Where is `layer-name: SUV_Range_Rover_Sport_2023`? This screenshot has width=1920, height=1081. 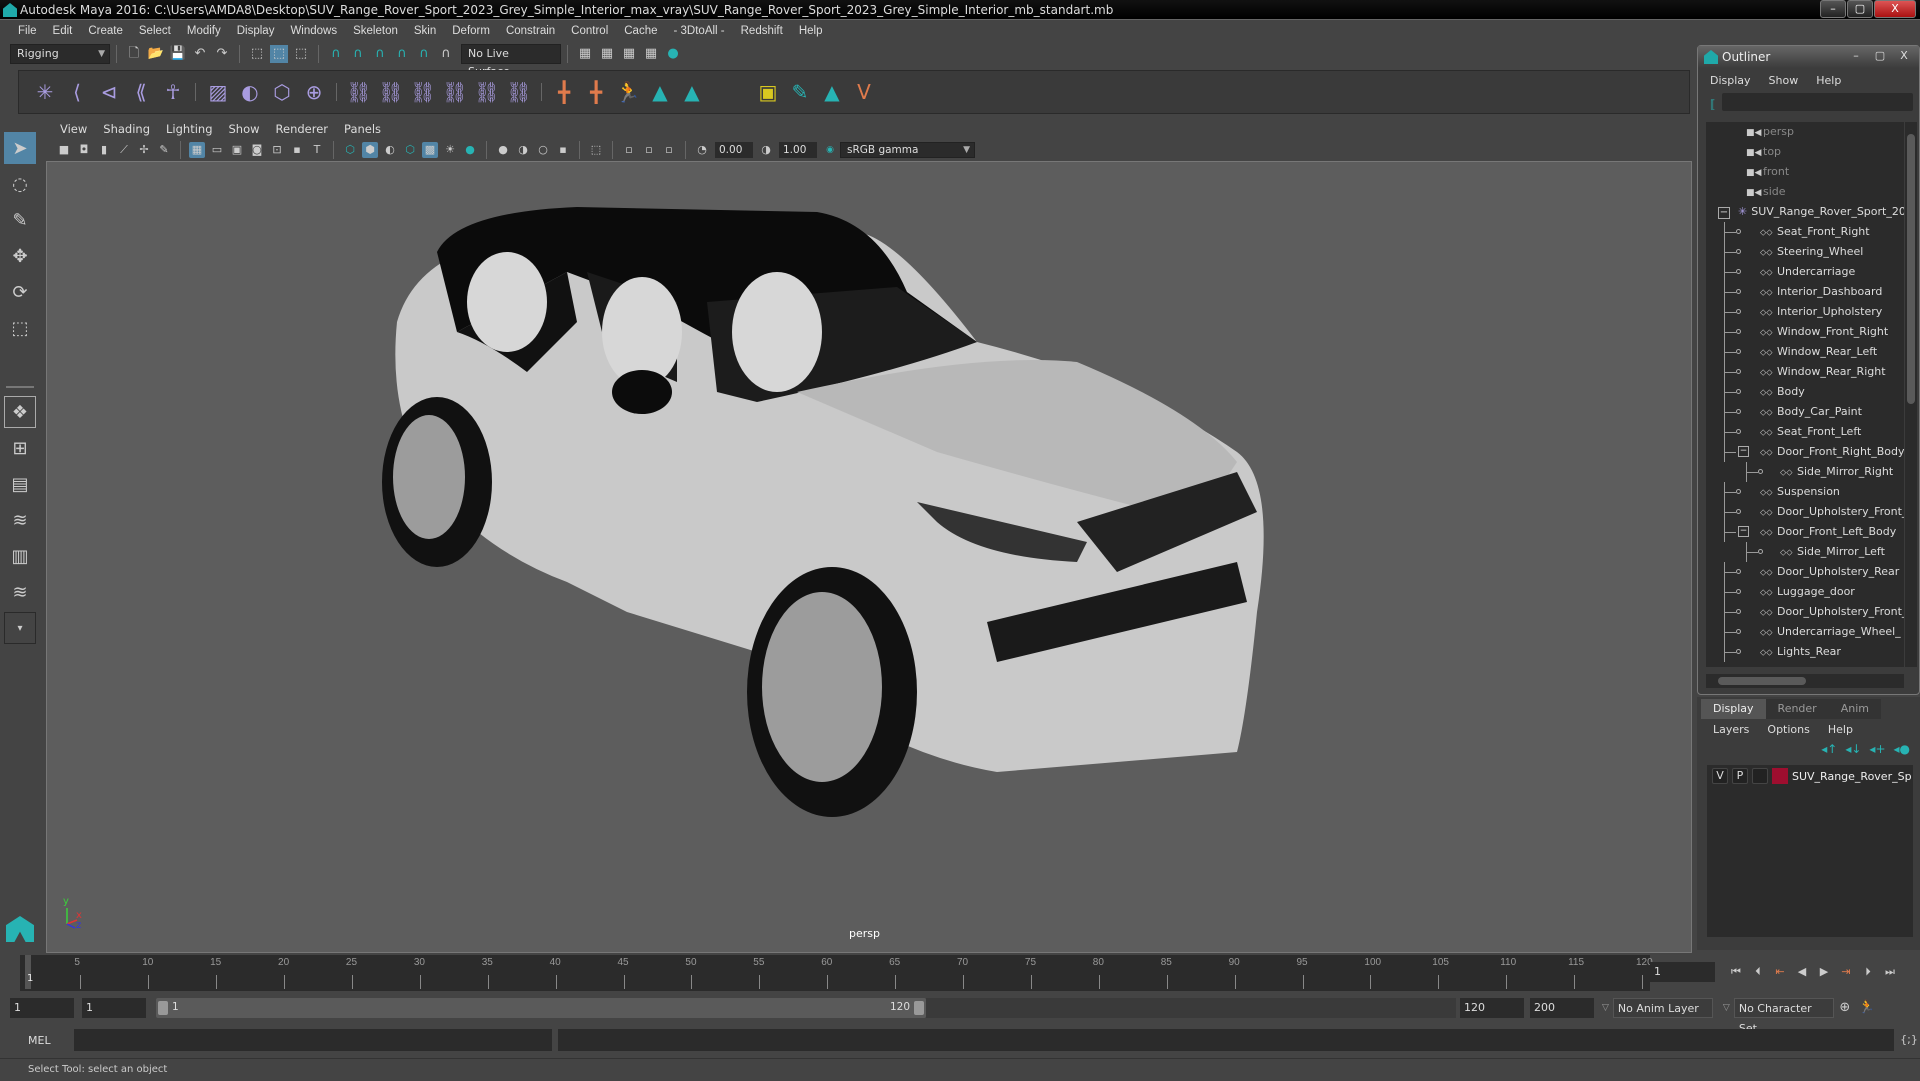 layer-name: SUV_Range_Rover_Sport_2023 is located at coordinates (1852, 776).